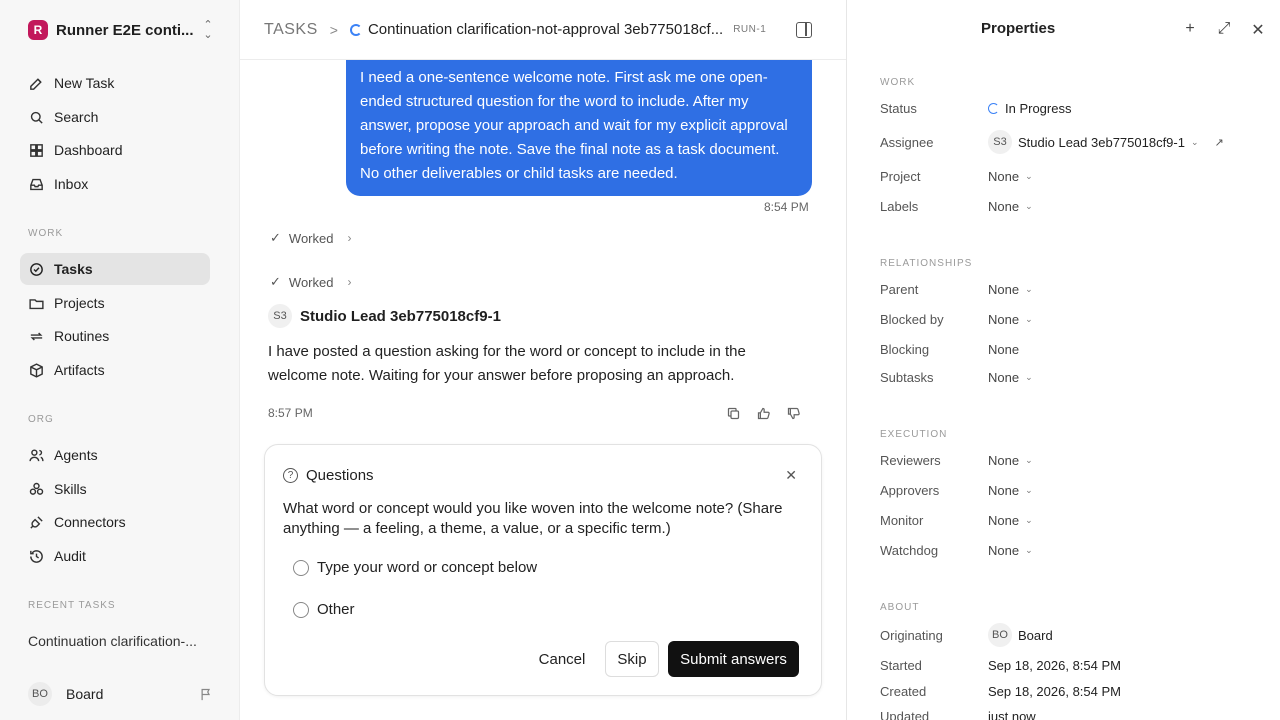  Describe the element at coordinates (291, 30) in the screenshot. I see `breadcrumb-tasks: TASKS` at that location.